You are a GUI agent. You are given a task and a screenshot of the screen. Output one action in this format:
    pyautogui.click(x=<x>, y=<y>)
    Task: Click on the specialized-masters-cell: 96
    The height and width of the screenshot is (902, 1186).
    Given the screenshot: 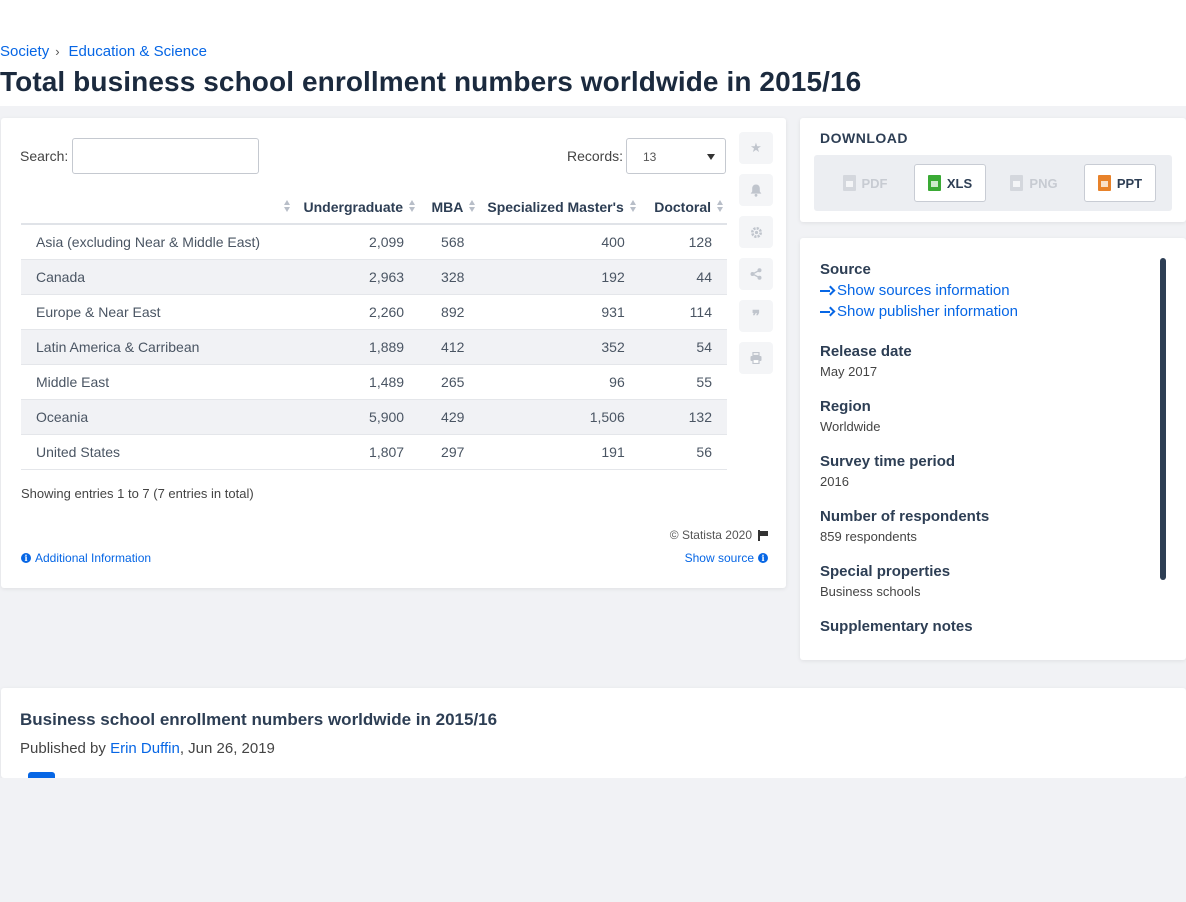 What is the action you would take?
    pyautogui.click(x=559, y=382)
    